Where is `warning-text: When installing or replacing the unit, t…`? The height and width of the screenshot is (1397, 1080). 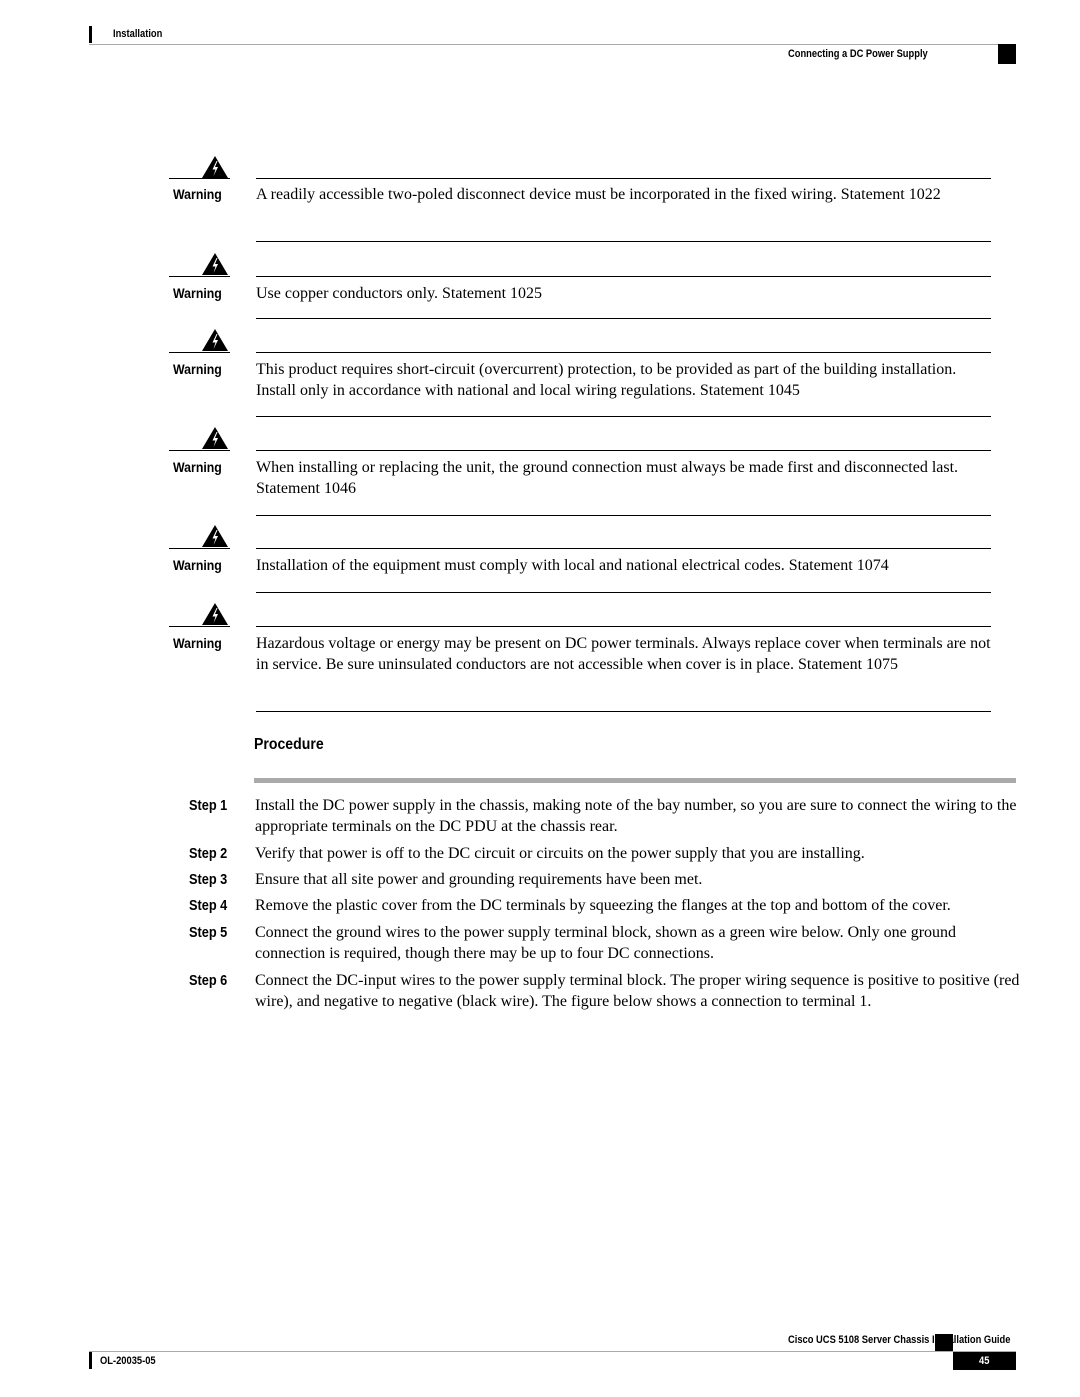
warning-text: When installing or replacing the unit, t… is located at coordinates (607, 478).